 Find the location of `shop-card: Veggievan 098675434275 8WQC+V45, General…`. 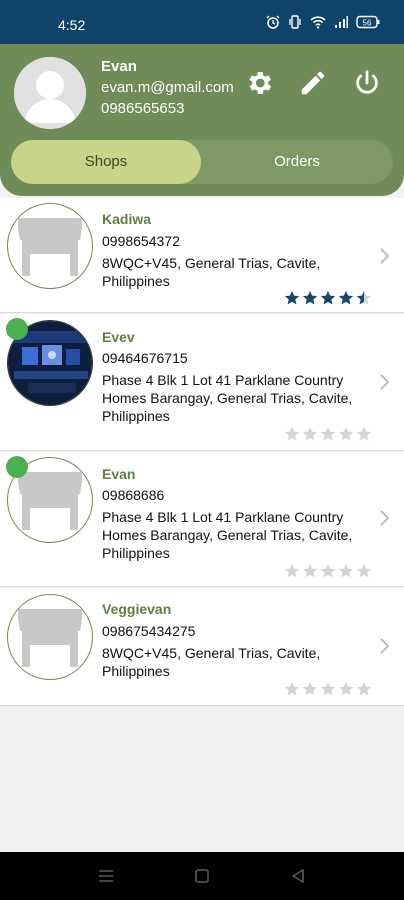

shop-card: Veggievan 098675434275 8WQC+V45, General… is located at coordinates (202, 647).